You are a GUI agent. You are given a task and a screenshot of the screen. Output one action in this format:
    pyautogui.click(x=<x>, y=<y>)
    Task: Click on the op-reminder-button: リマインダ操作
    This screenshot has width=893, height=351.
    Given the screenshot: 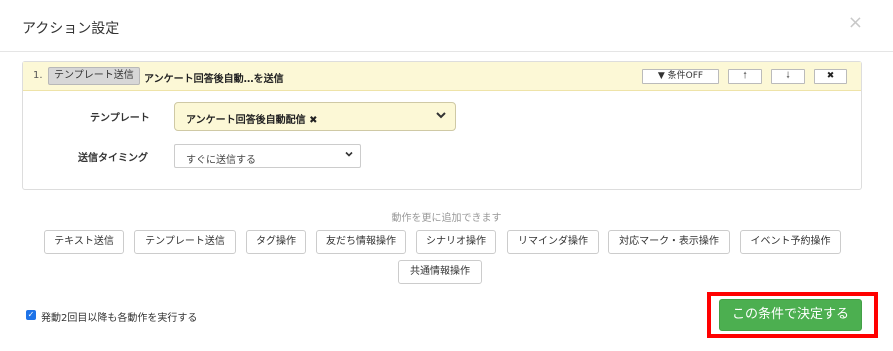 What is the action you would take?
    pyautogui.click(x=553, y=242)
    